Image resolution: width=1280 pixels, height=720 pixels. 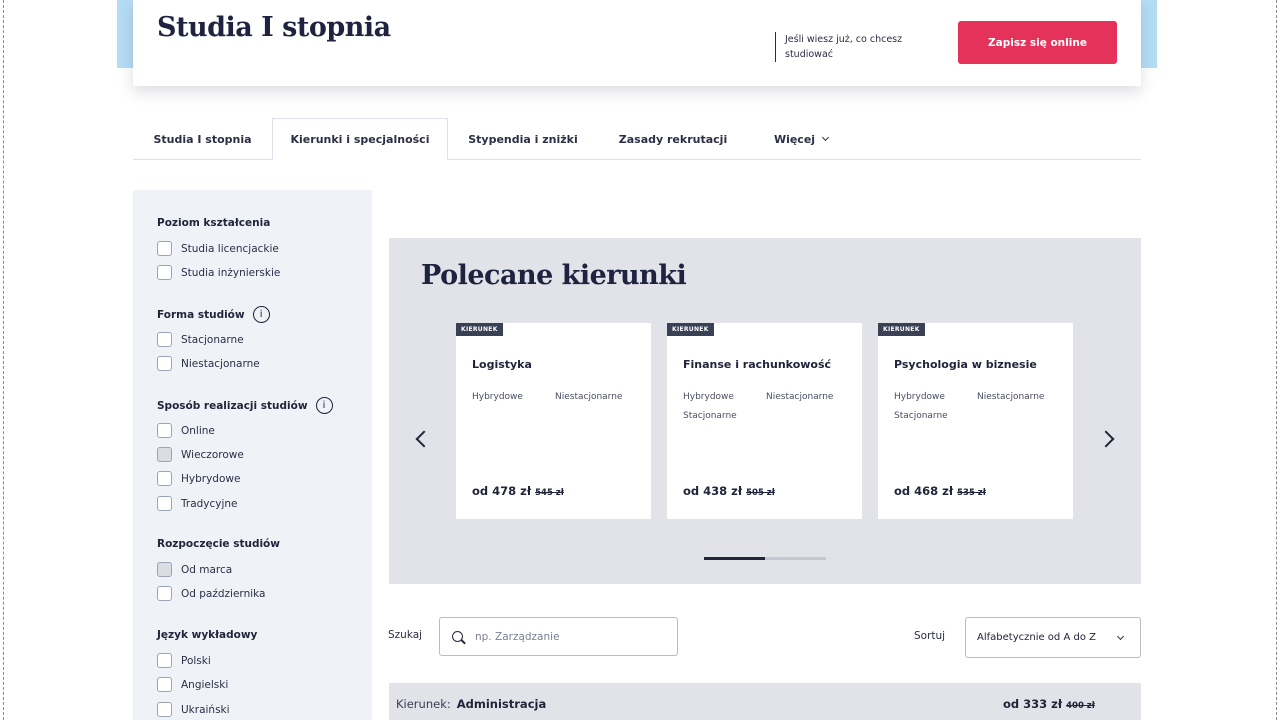 What do you see at coordinates (518, 491) in the screenshot?
I see `card-price: od 478 zł 545 zł` at bounding box center [518, 491].